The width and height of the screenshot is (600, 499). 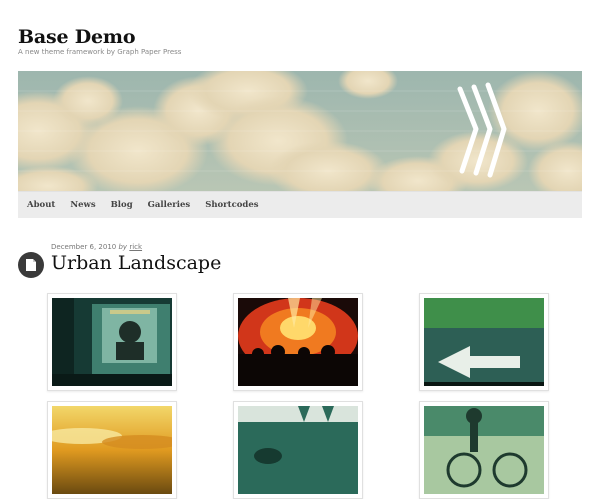 I want to click on nav-item-galleries: Galleries, so click(x=169, y=205).